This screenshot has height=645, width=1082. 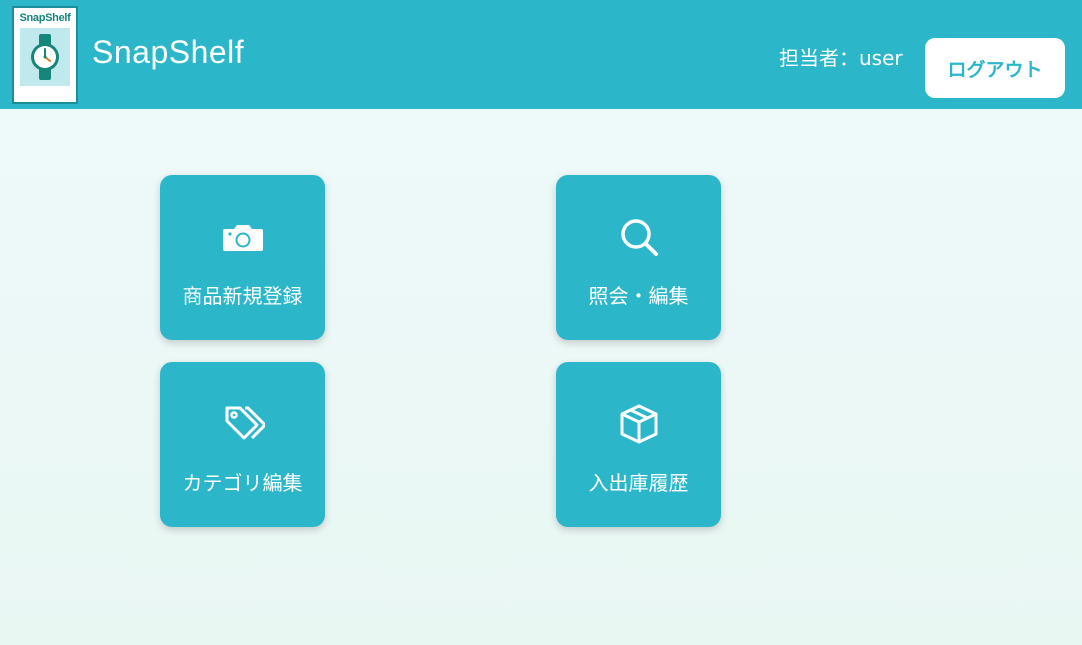 What do you see at coordinates (168, 52) in the screenshot?
I see `app-title: SnapShelf` at bounding box center [168, 52].